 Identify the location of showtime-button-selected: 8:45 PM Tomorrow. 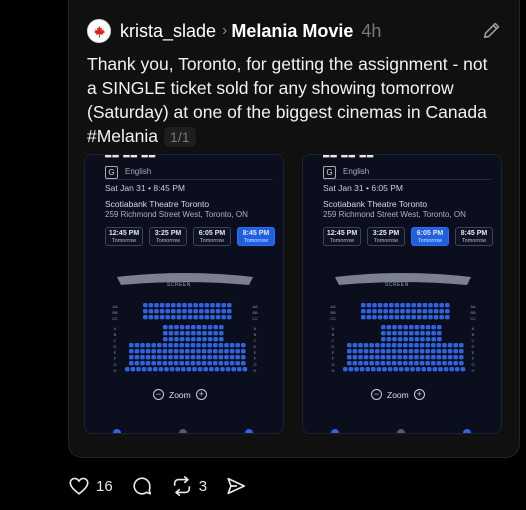
(256, 236).